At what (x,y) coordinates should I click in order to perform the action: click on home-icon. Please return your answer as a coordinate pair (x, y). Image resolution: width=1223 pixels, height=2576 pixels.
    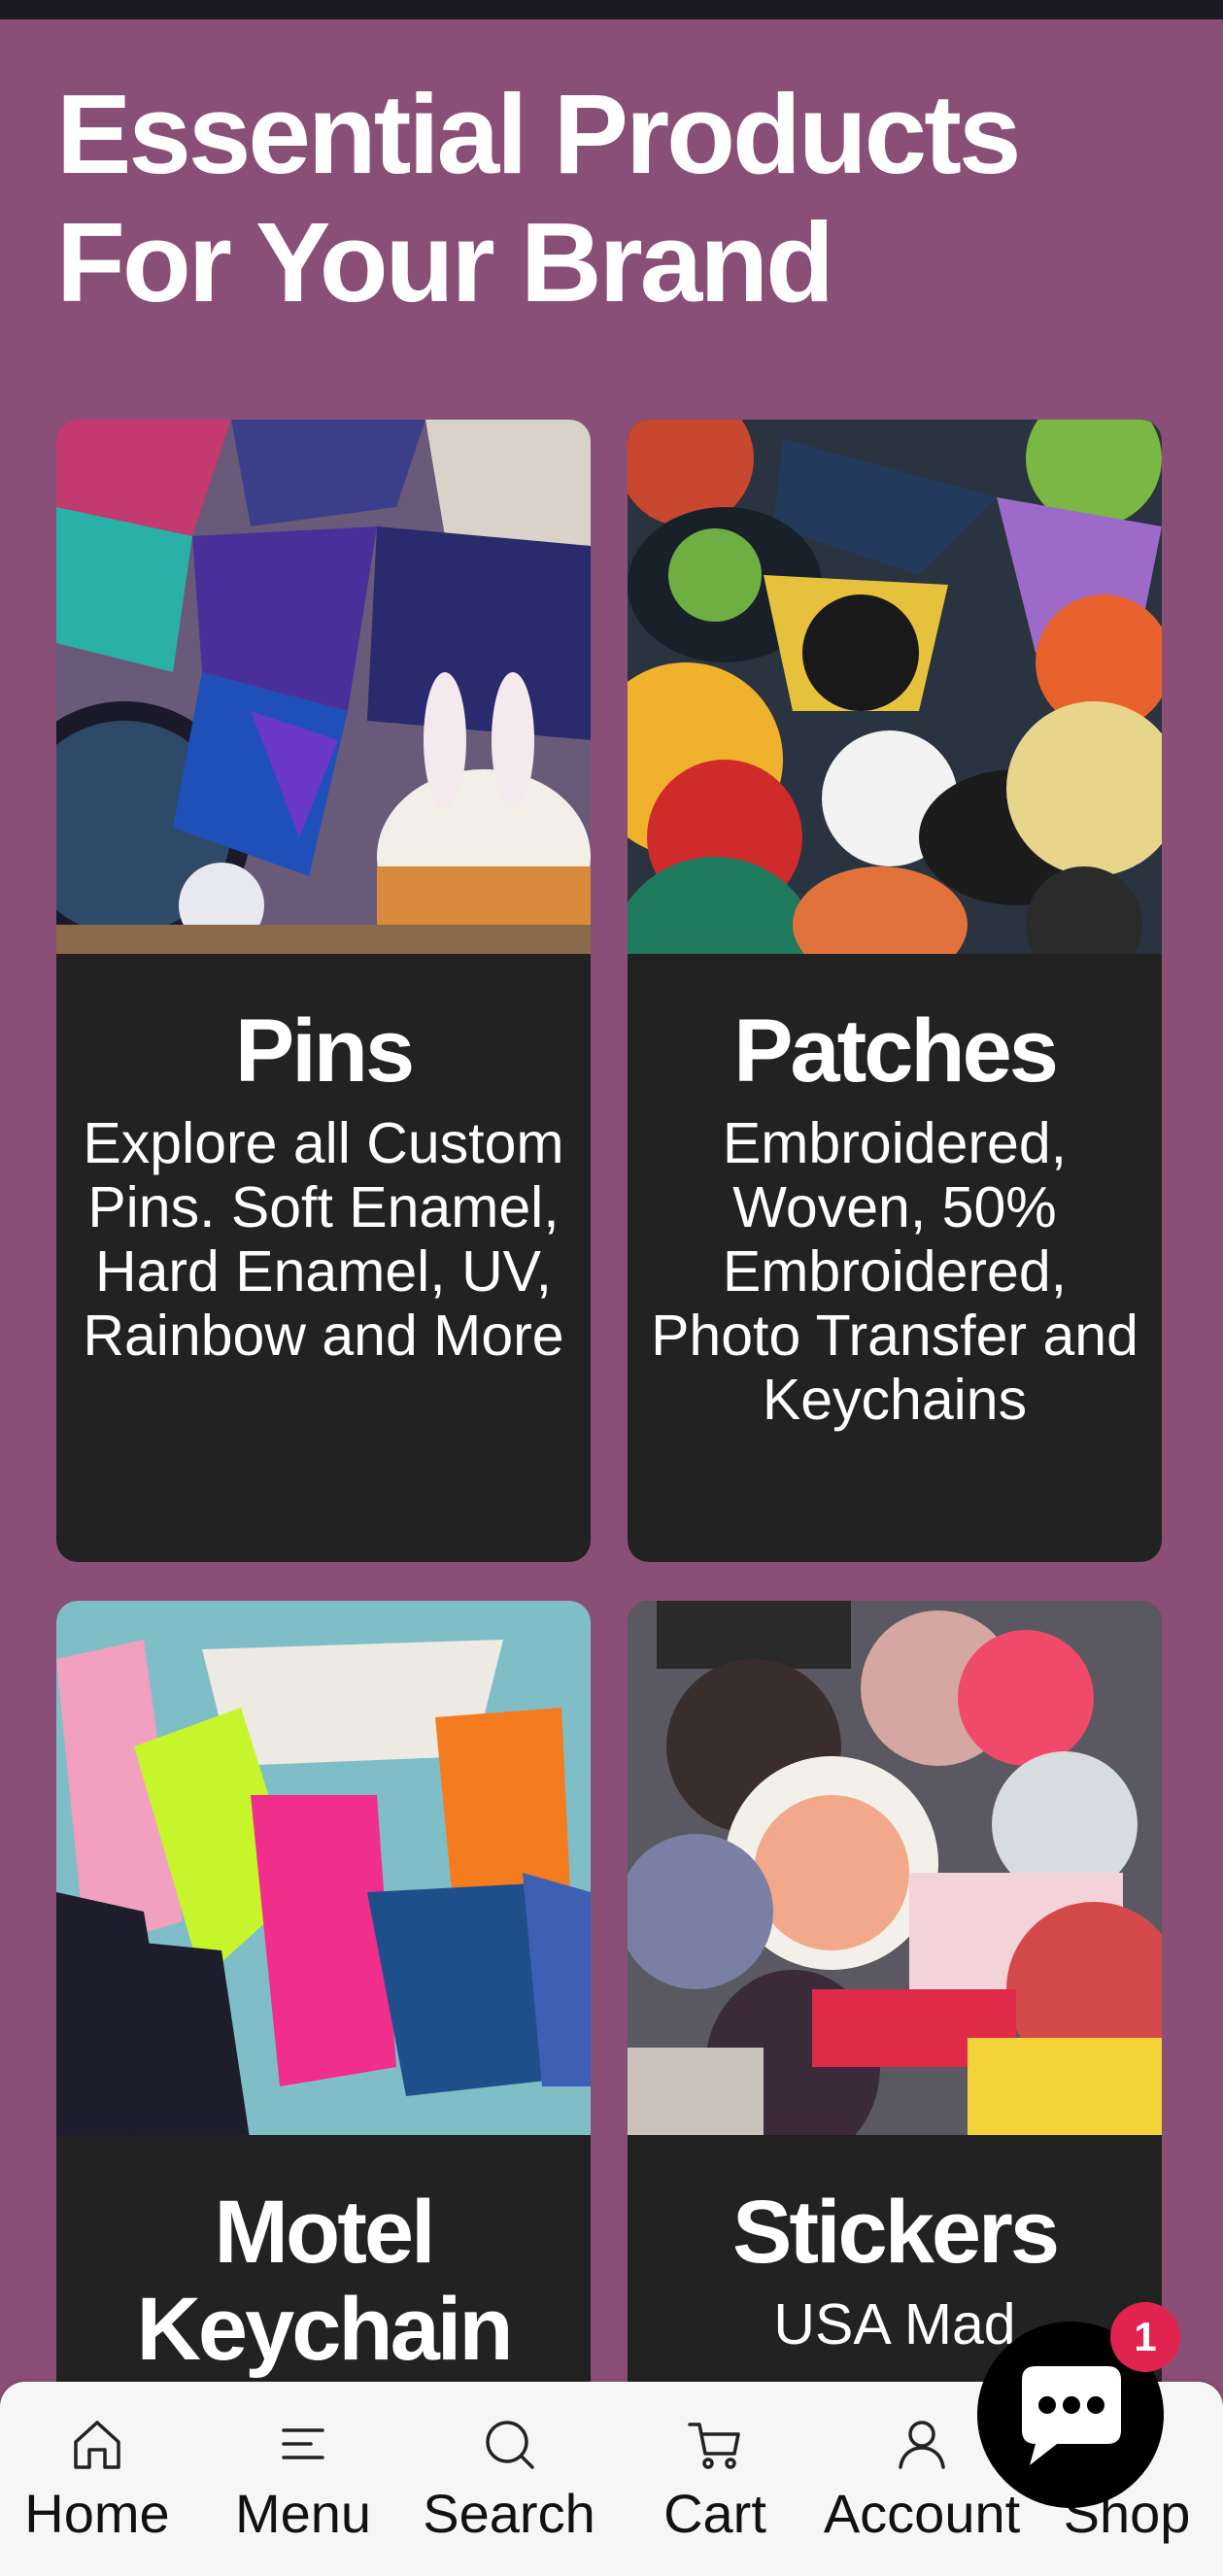
    Looking at the image, I should click on (97, 2445).